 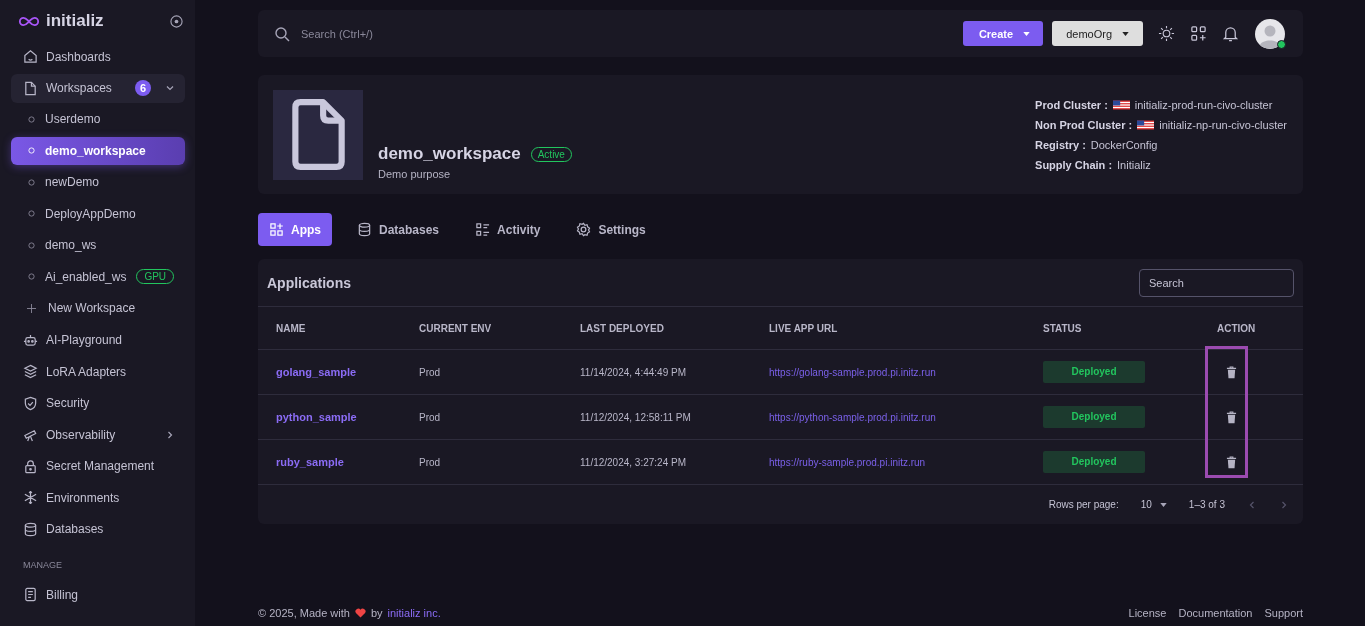 I want to click on workspace-item: demo_ws, so click(x=98, y=245).